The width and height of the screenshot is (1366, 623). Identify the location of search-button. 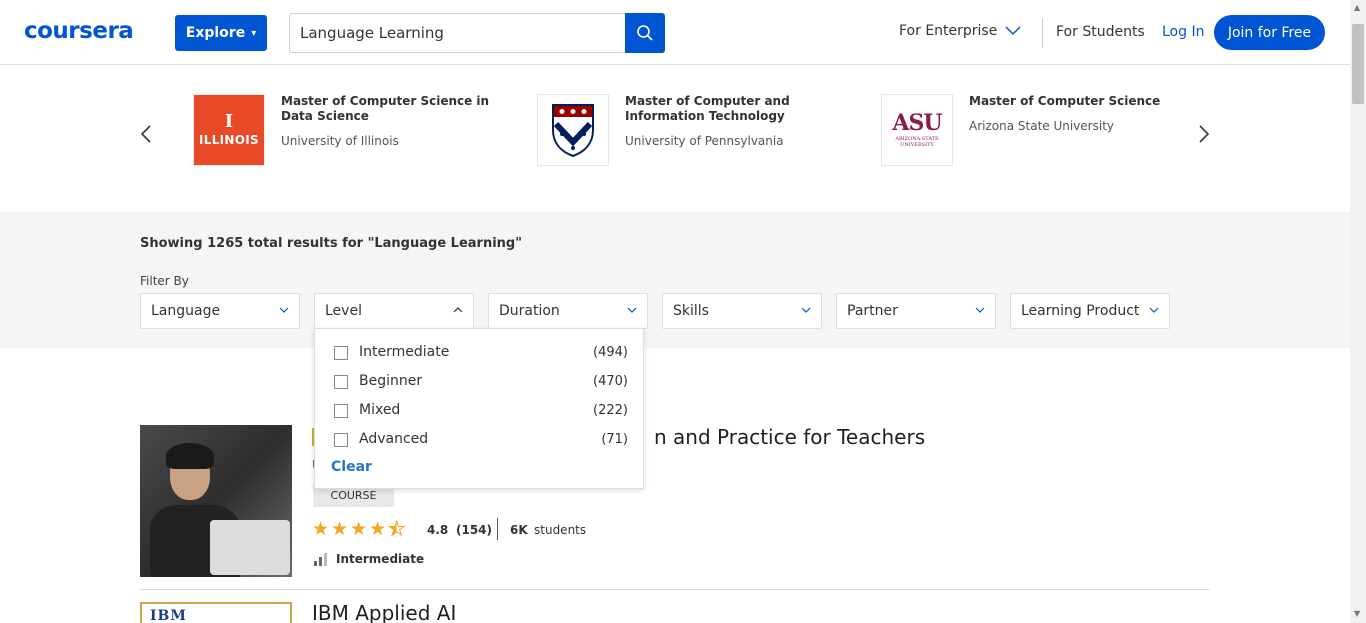
(645, 33).